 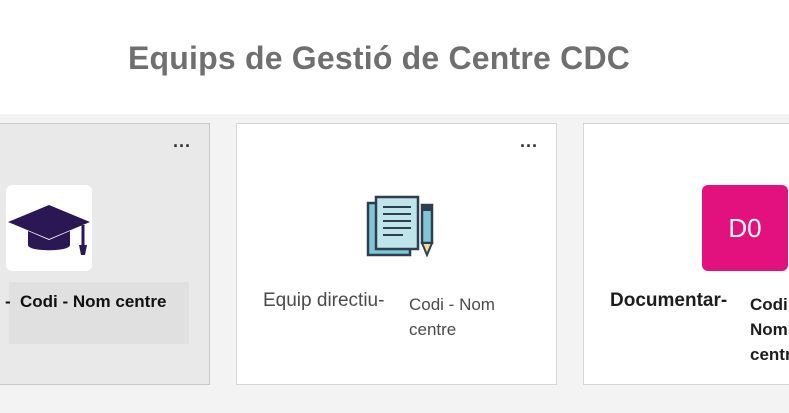 What do you see at coordinates (669, 300) in the screenshot?
I see `team-name-prefix: Documentar-` at bounding box center [669, 300].